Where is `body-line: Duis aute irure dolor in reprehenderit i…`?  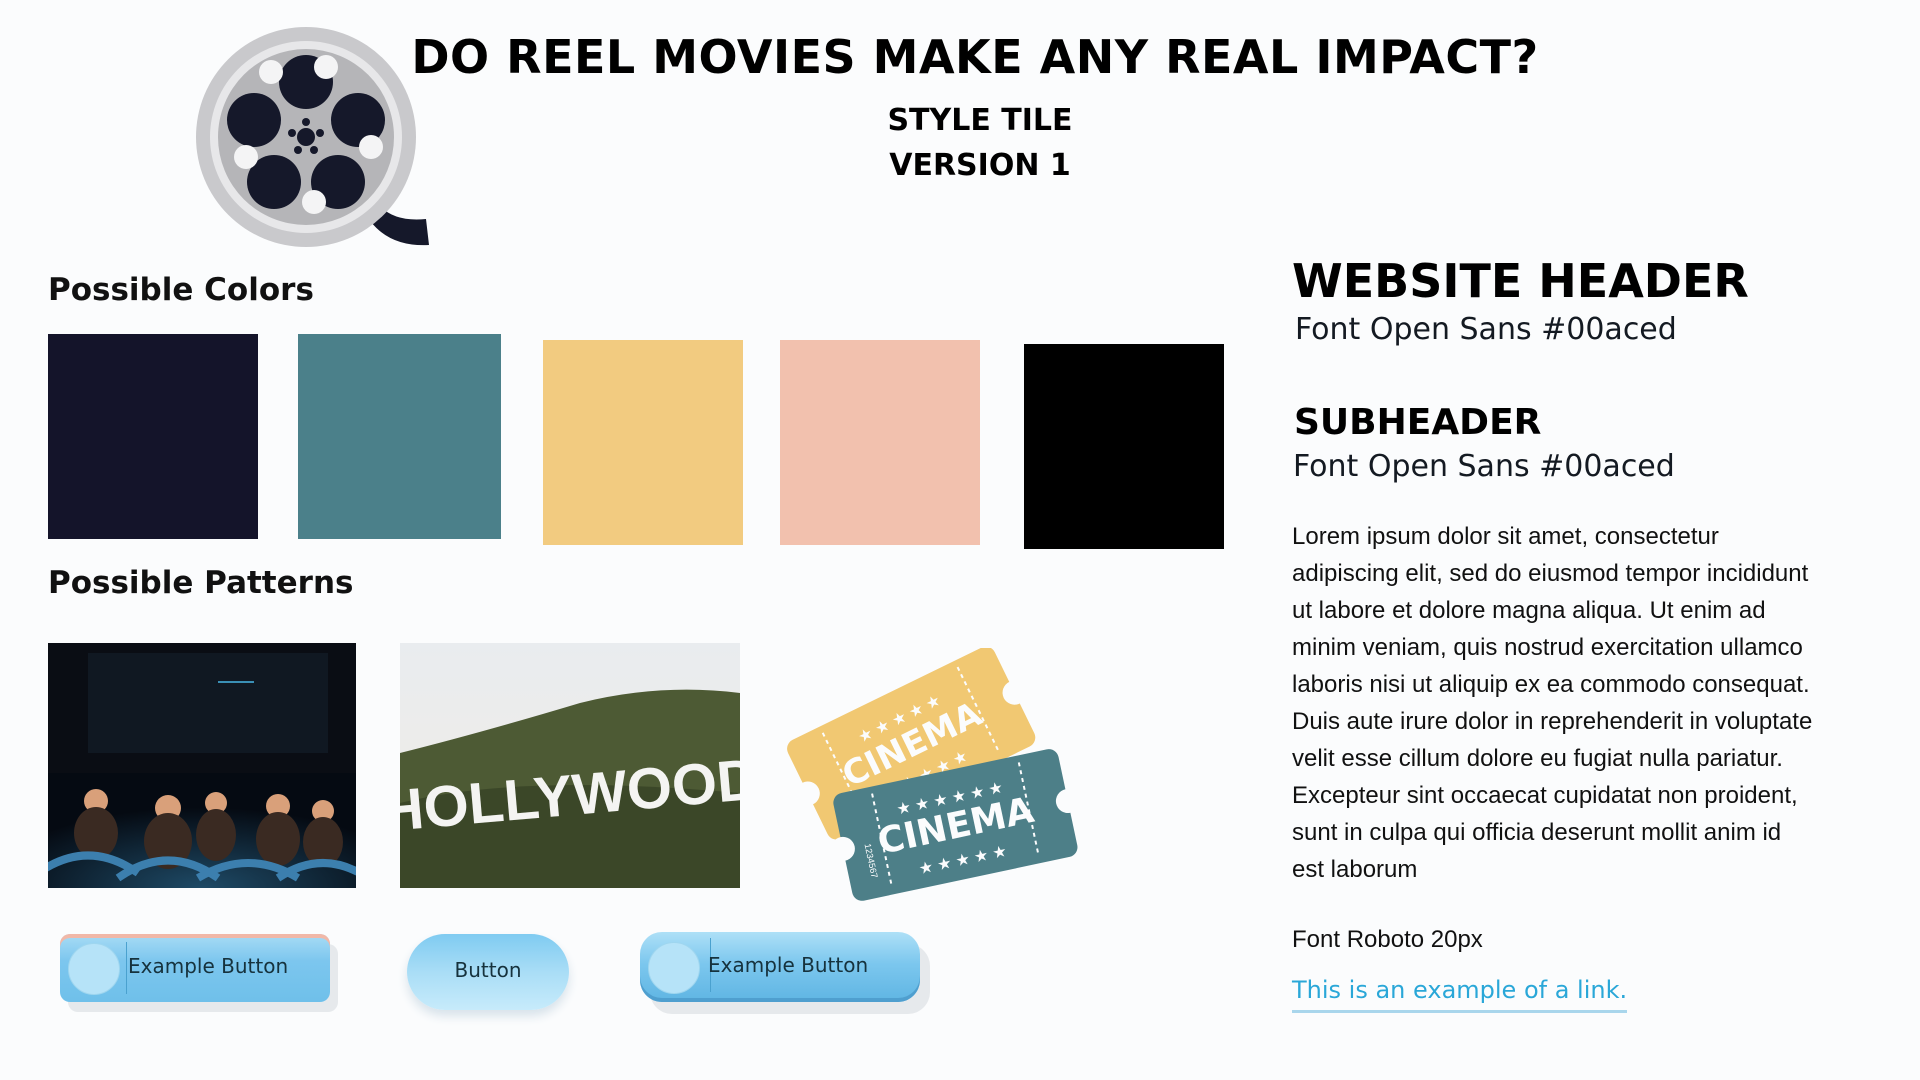 body-line: Duis aute irure dolor in reprehenderit i… is located at coordinates (1552, 721).